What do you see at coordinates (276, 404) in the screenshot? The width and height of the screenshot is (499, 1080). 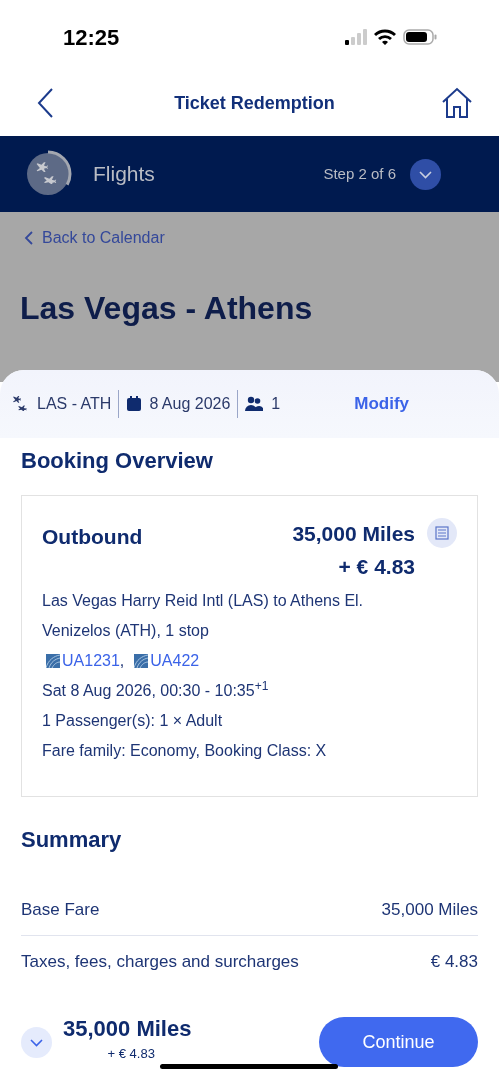 I see `passenger-count: 1` at bounding box center [276, 404].